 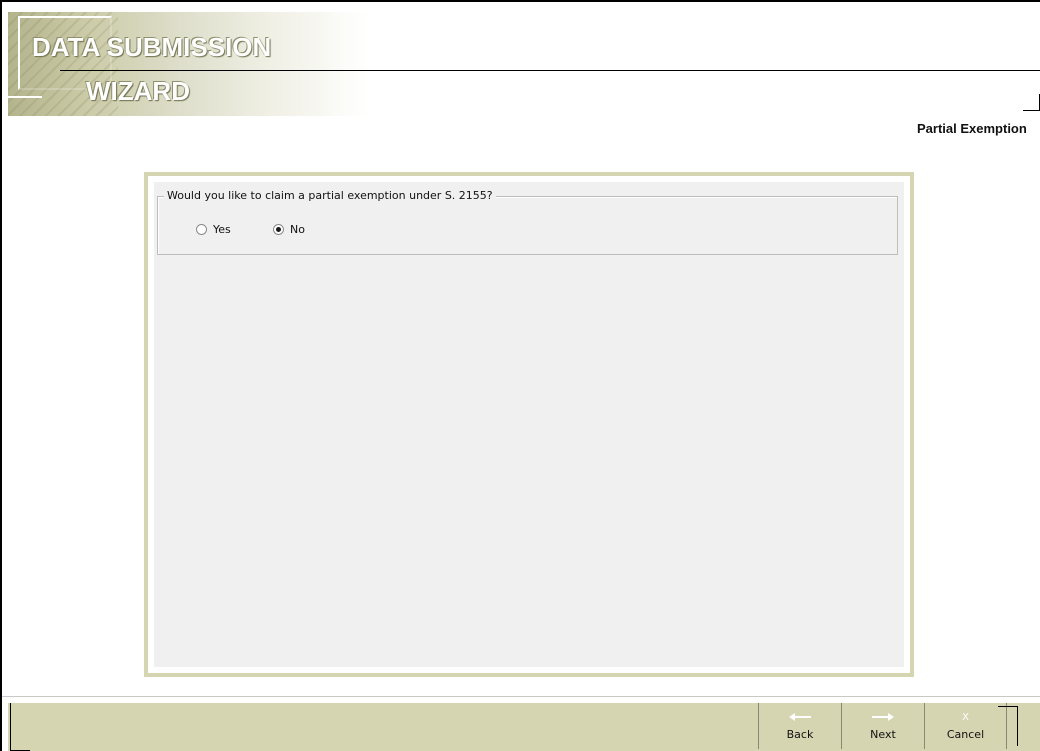 What do you see at coordinates (278, 229) in the screenshot?
I see `radio-no-button` at bounding box center [278, 229].